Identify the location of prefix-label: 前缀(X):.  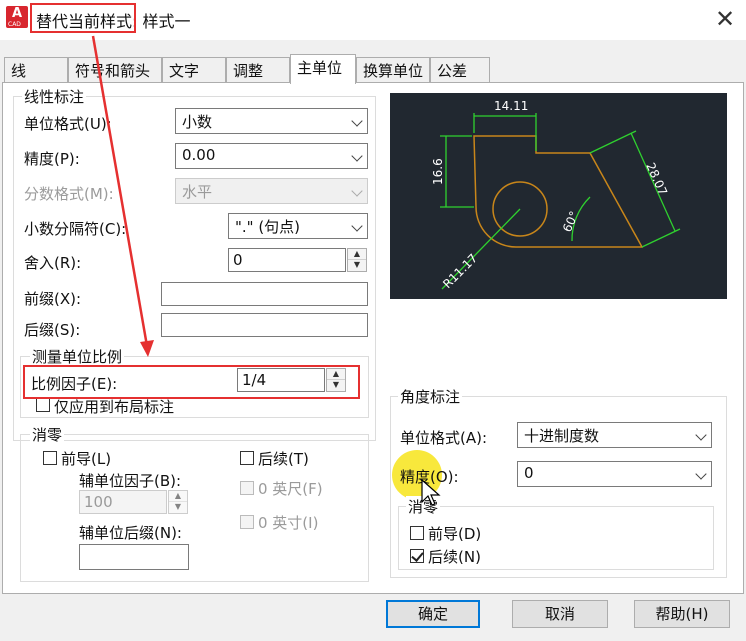
(53, 299).